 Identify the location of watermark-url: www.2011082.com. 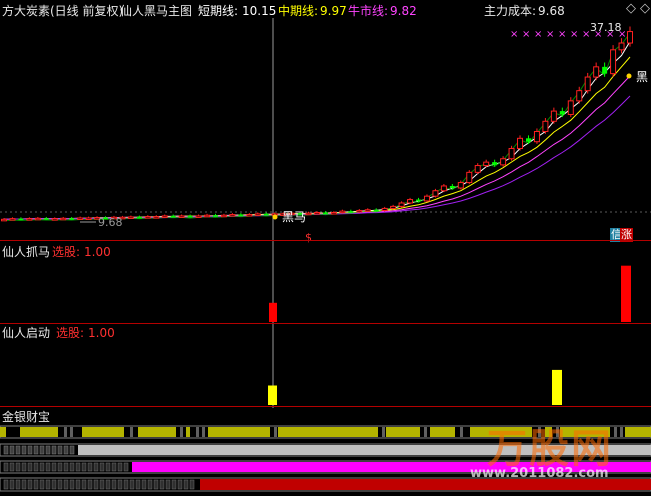
(539, 473).